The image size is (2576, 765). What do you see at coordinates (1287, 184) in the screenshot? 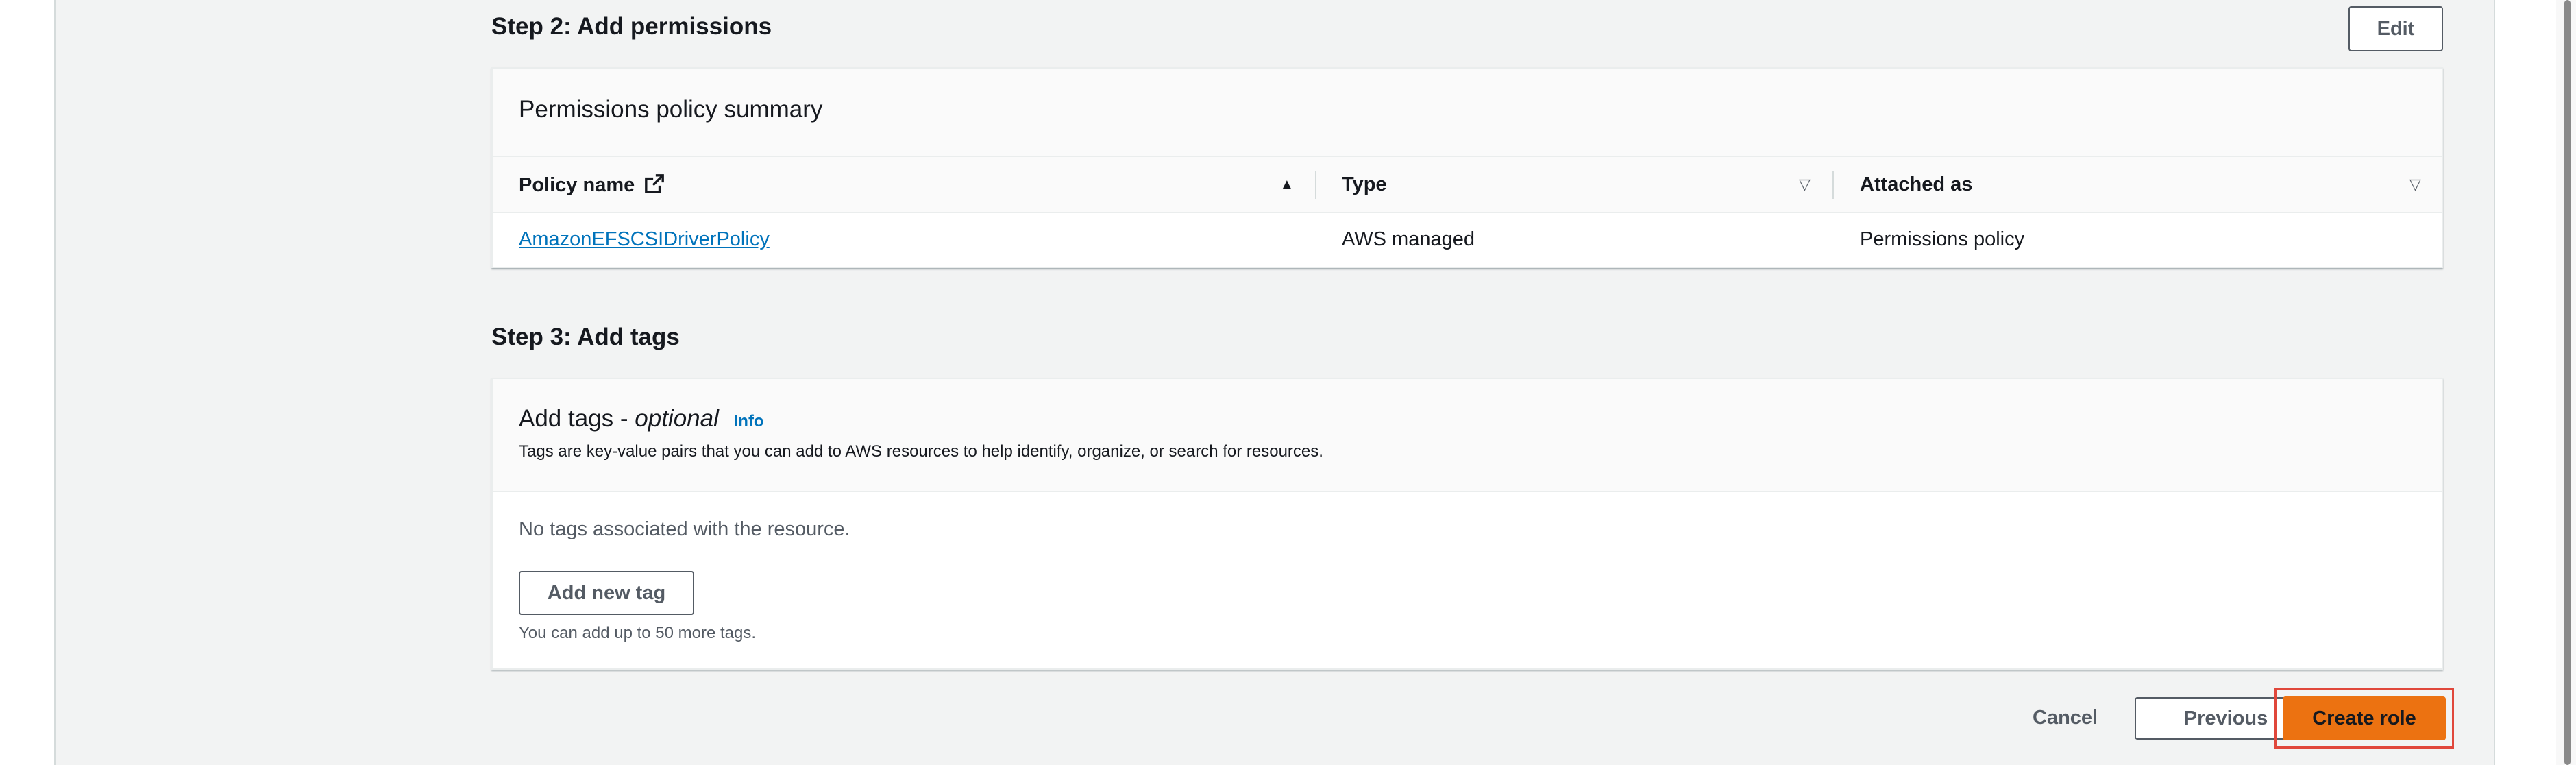
I see `sort-ascending-icon: ▲` at bounding box center [1287, 184].